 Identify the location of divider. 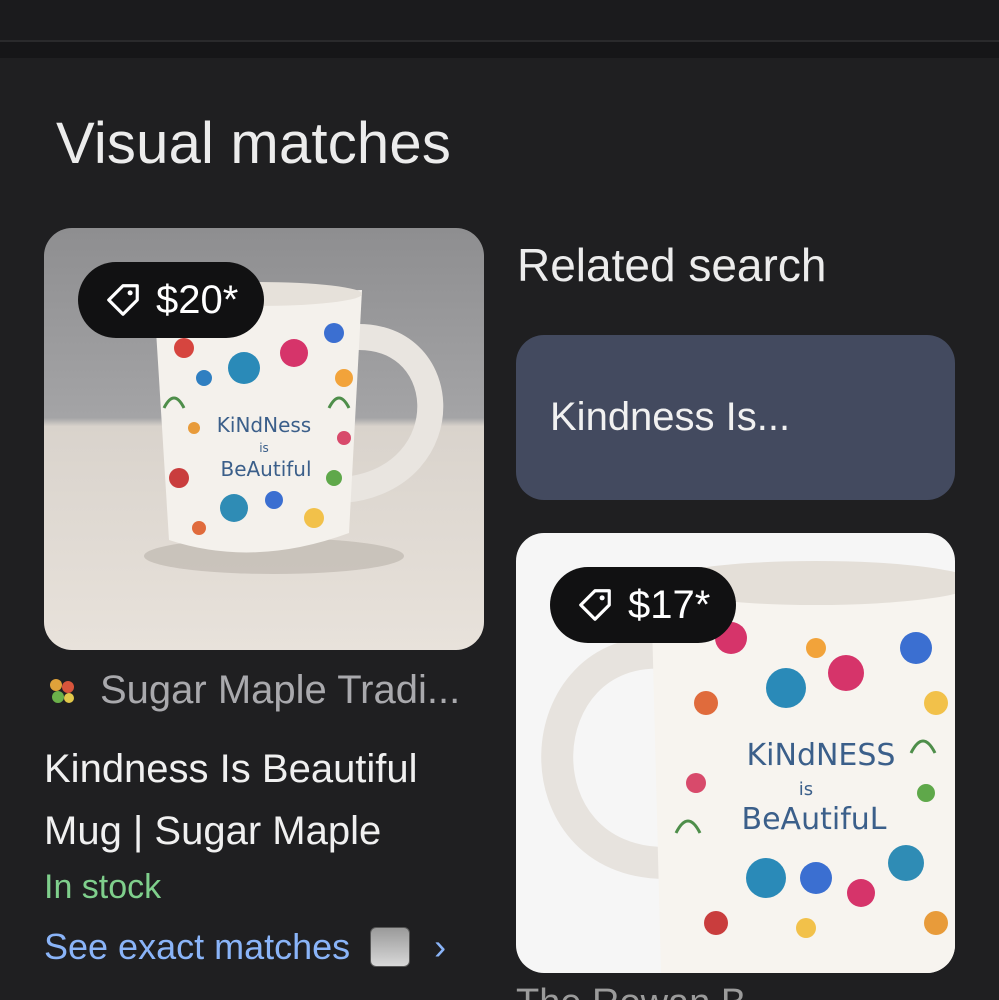
(499, 49).